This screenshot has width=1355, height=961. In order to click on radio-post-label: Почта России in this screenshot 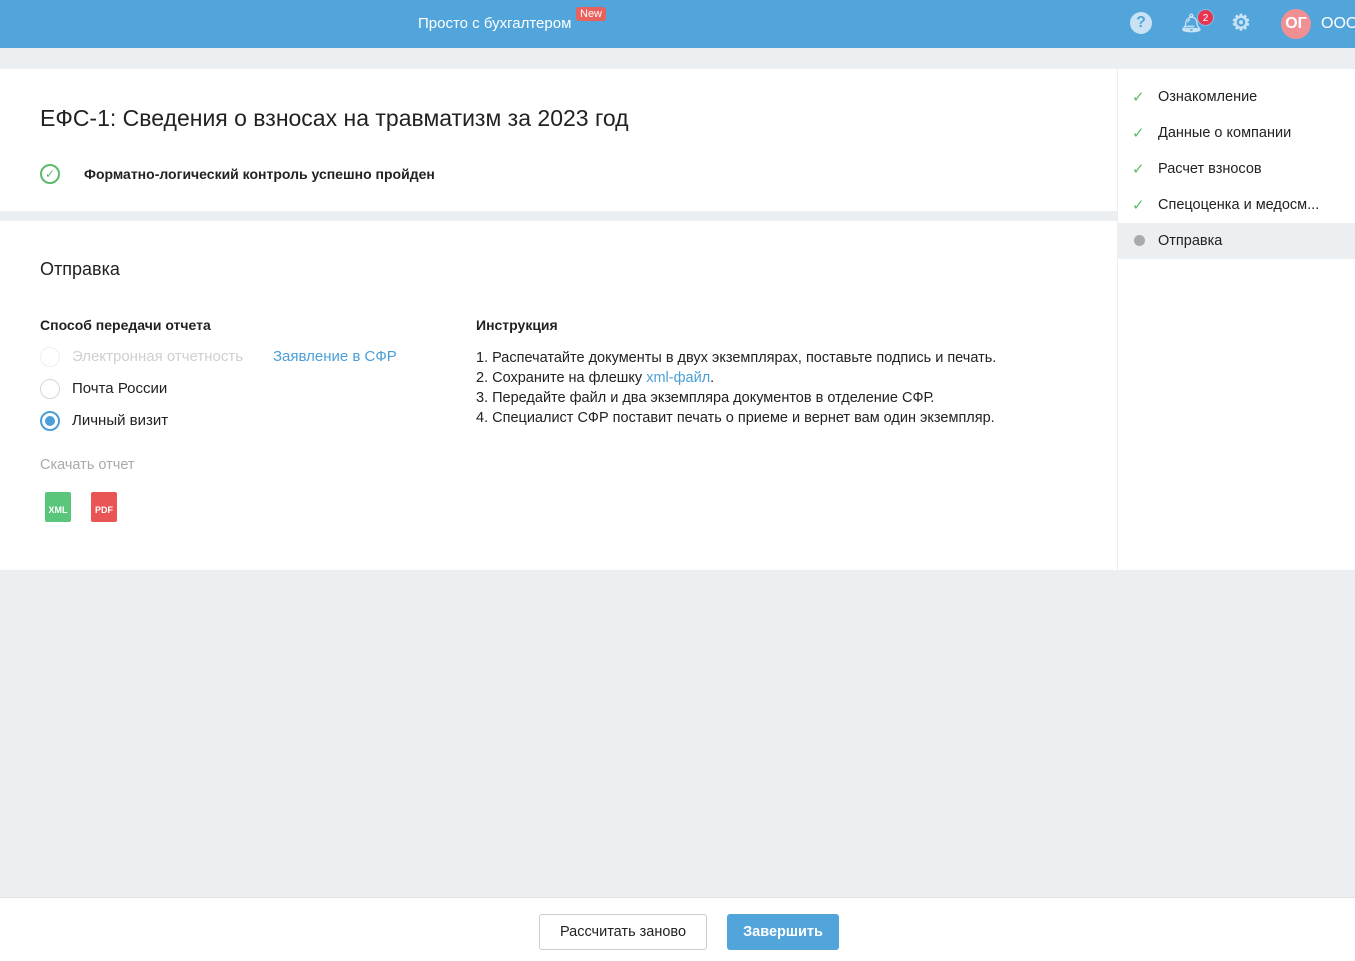, I will do `click(119, 388)`.